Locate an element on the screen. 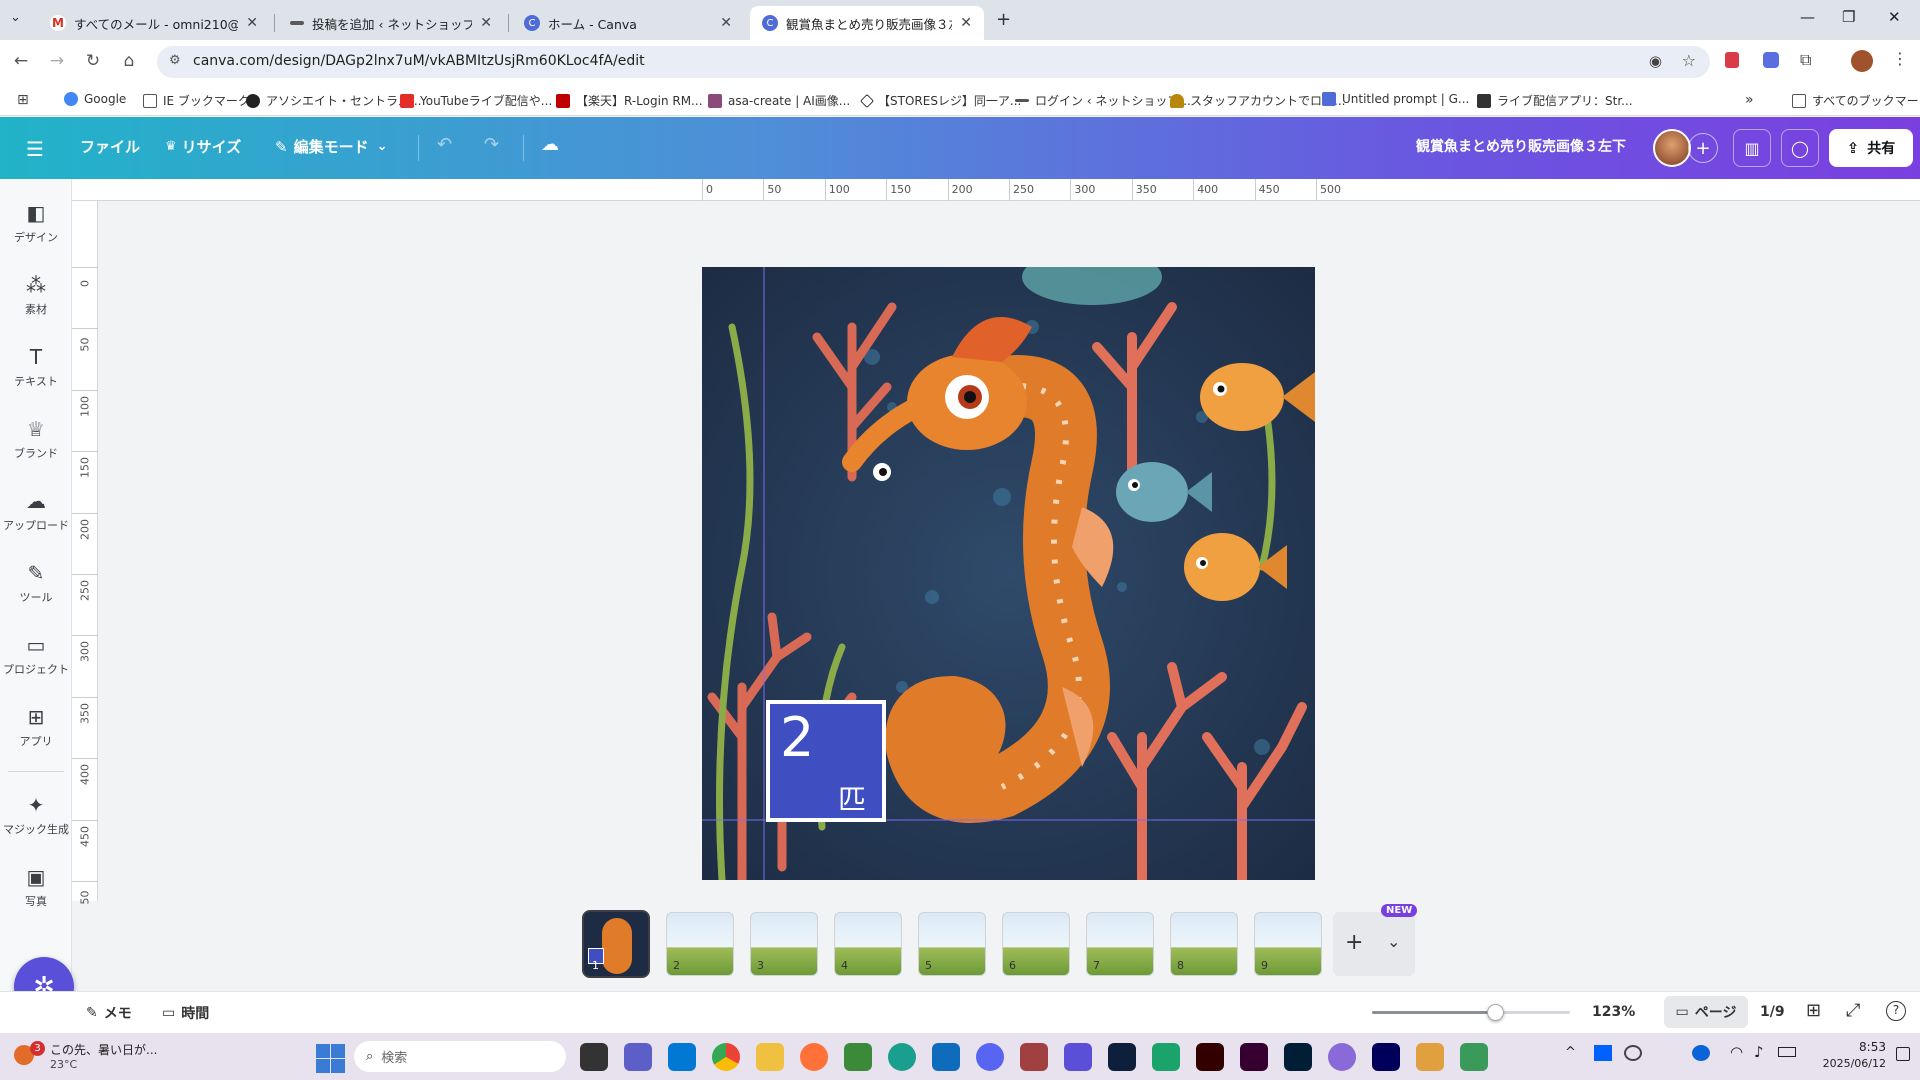 The height and width of the screenshot is (1080, 1920). new-tab-button: + is located at coordinates (1003, 19).